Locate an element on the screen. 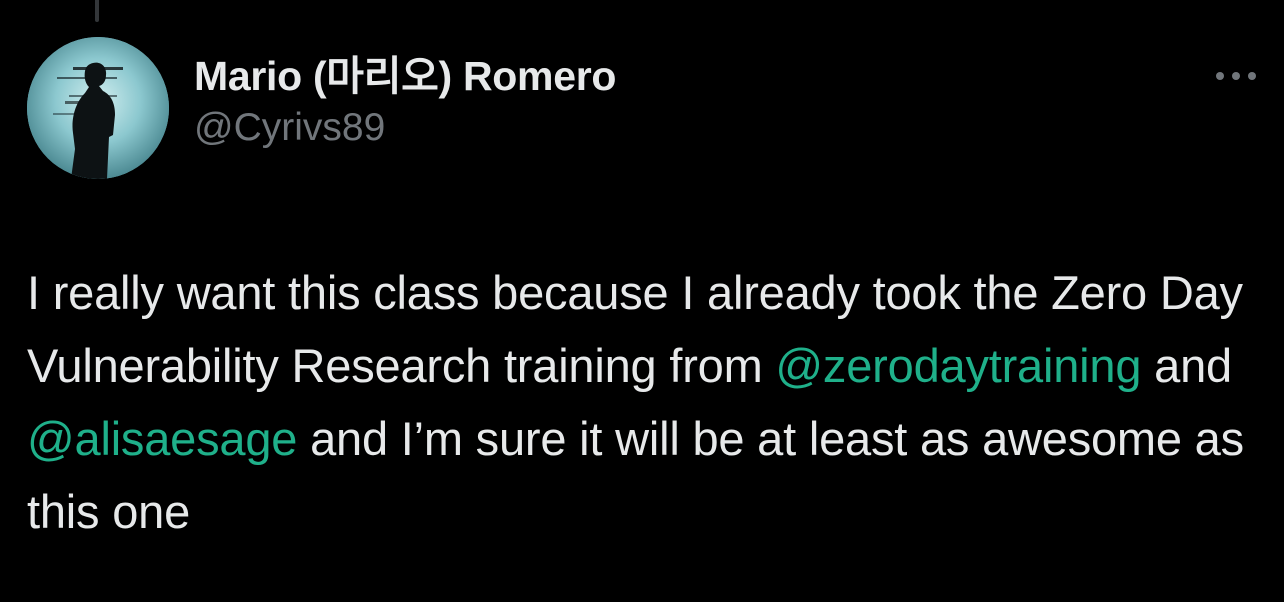  avatar-silhouette-icon is located at coordinates (98, 108).